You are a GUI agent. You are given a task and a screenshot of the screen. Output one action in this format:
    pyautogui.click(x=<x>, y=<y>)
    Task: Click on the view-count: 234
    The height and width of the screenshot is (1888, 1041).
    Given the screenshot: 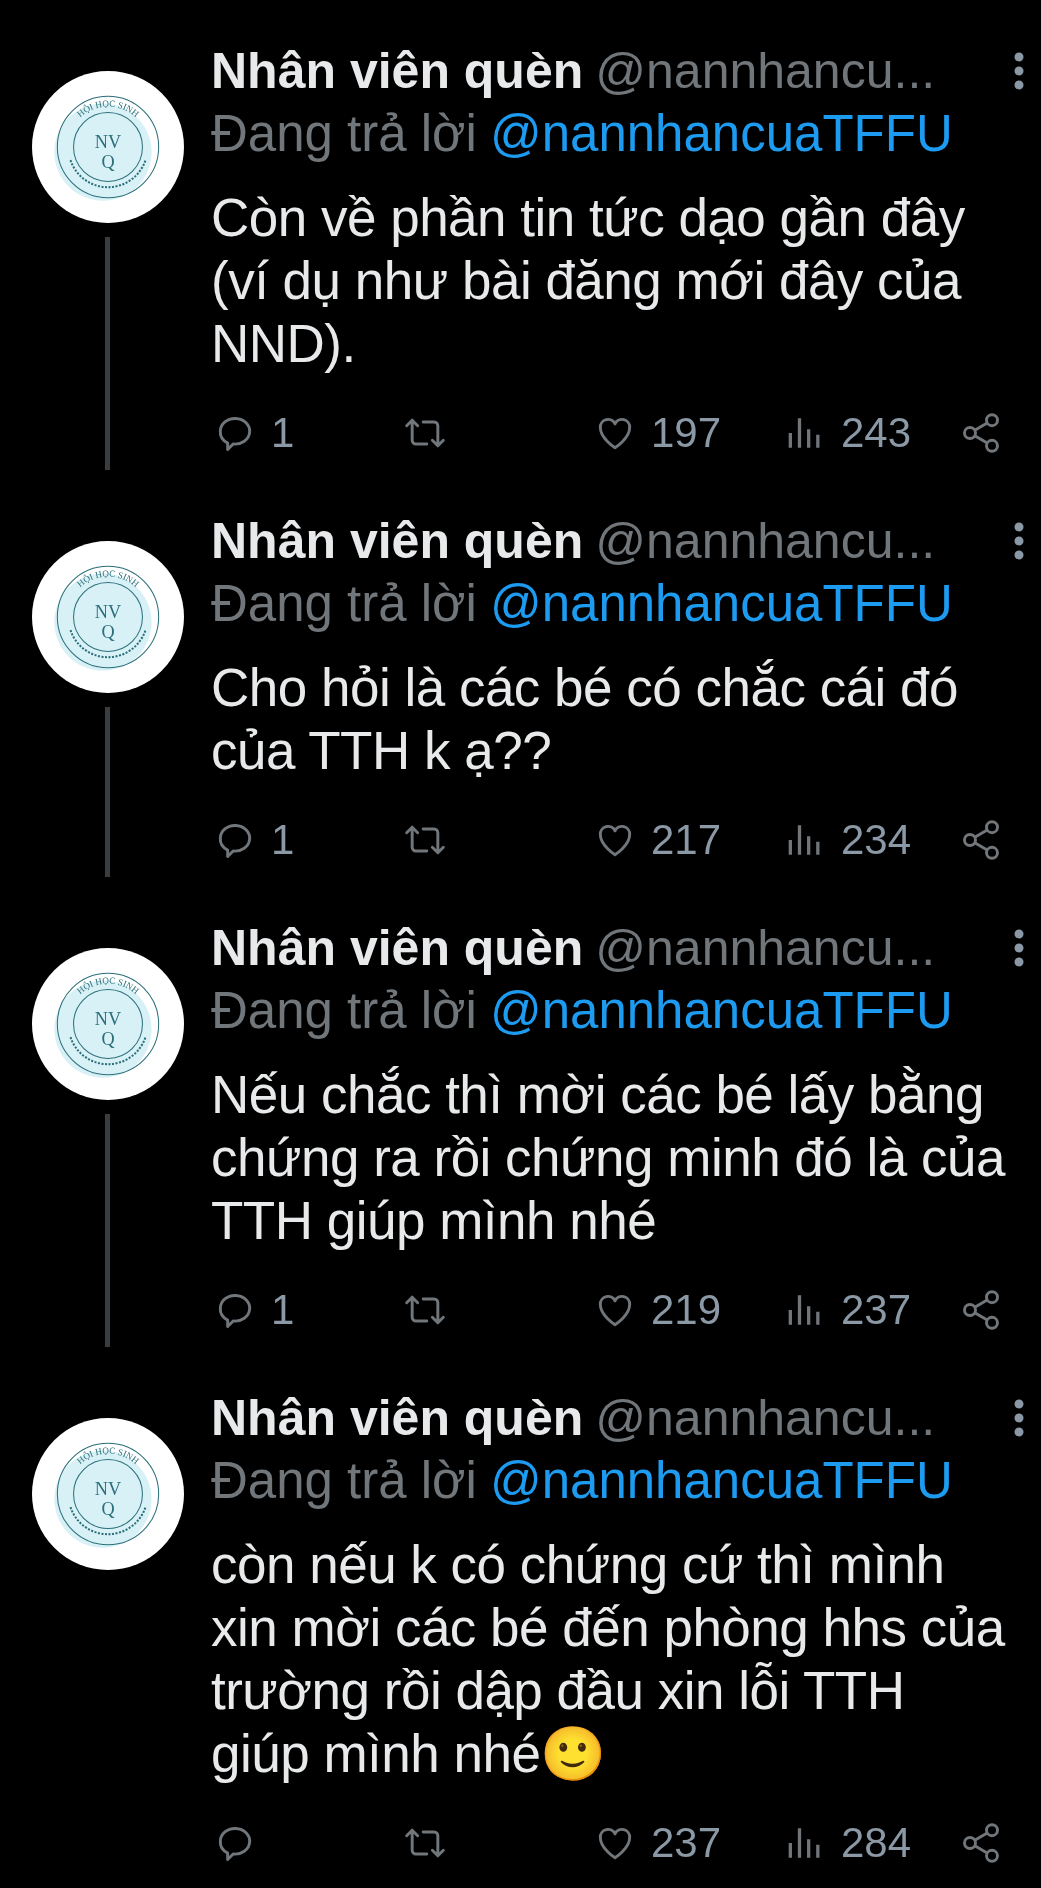 What is the action you would take?
    pyautogui.click(x=876, y=840)
    